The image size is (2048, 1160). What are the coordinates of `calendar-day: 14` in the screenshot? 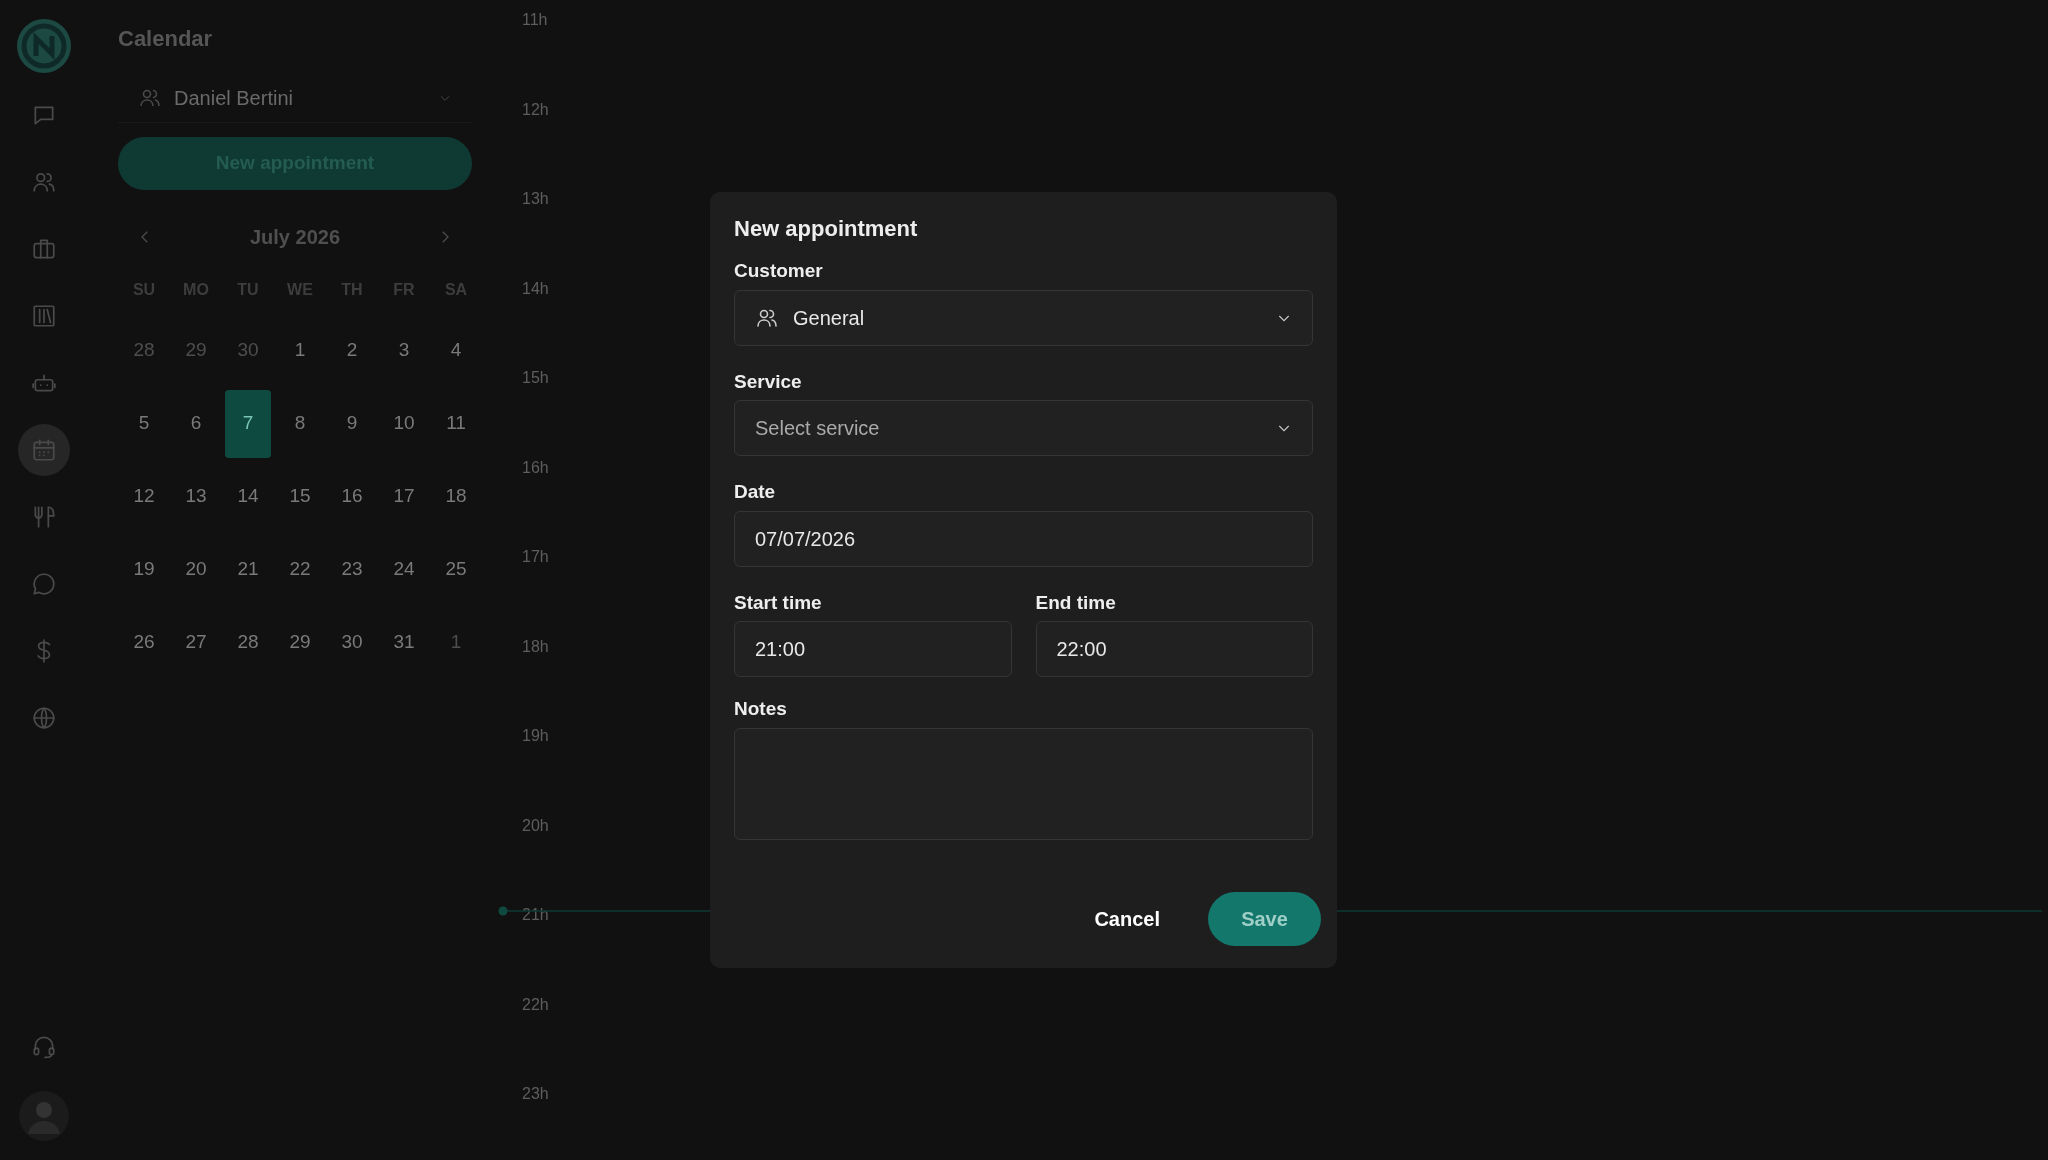 It's located at (248, 496).